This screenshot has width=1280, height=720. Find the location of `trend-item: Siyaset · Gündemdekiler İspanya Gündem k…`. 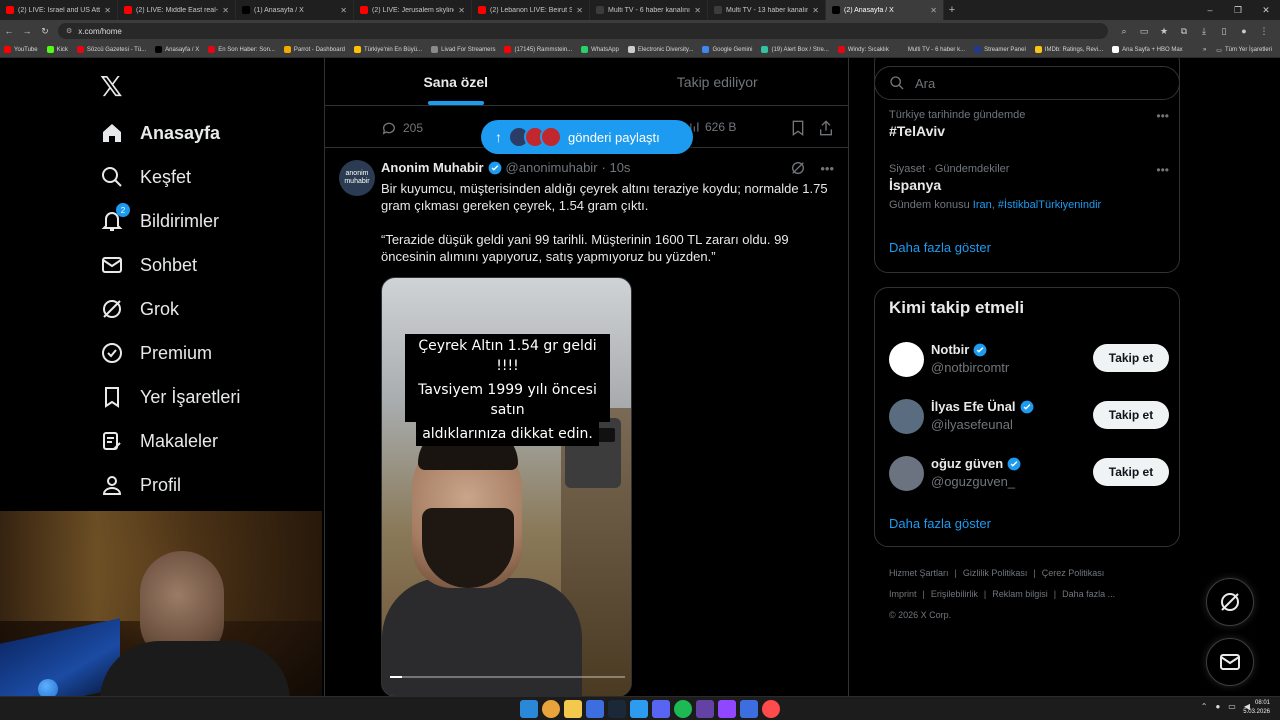

trend-item: Siyaset · Gündemdekiler İspanya Gündem k… is located at coordinates (1029, 187).